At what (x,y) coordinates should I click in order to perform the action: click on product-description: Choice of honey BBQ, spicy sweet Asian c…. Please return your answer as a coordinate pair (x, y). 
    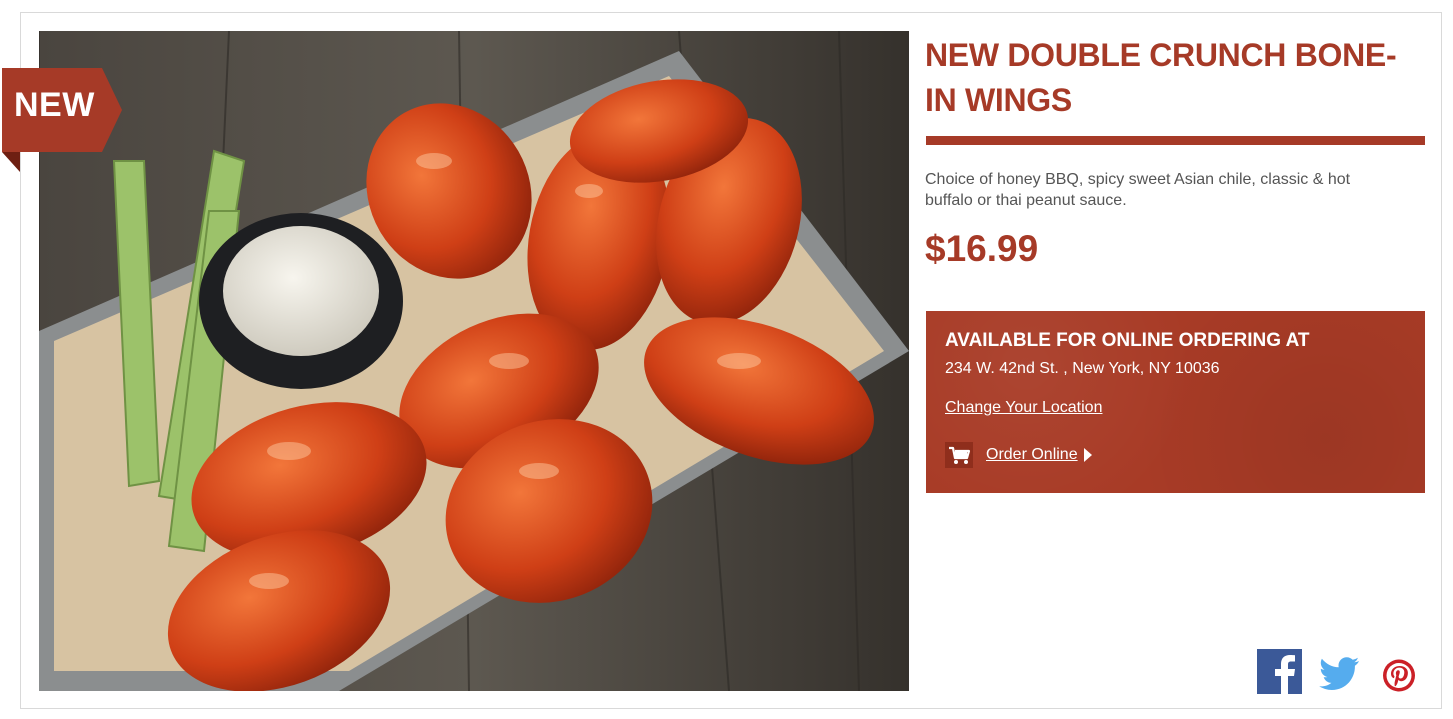
    Looking at the image, I should click on (1138, 190).